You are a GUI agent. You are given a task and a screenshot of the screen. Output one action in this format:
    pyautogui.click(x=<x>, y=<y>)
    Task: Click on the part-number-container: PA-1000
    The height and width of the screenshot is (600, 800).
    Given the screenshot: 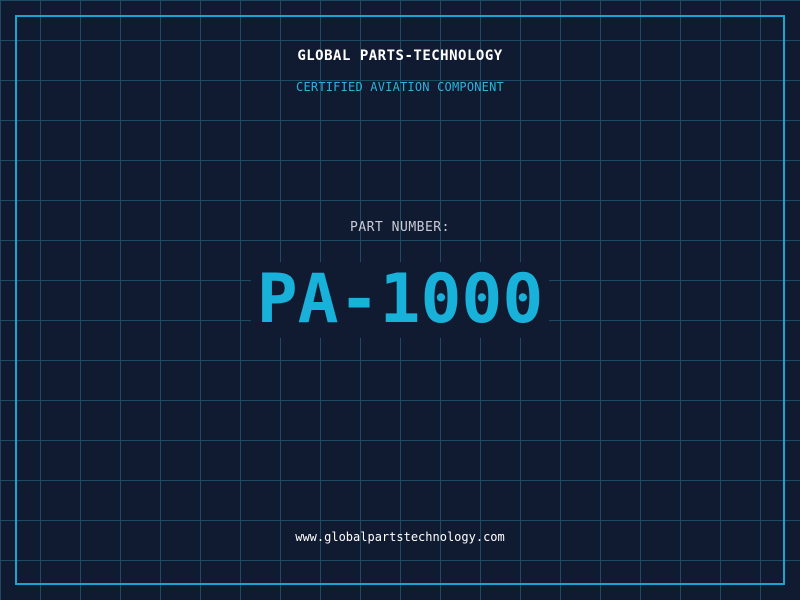 What is the action you would take?
    pyautogui.click(x=400, y=300)
    